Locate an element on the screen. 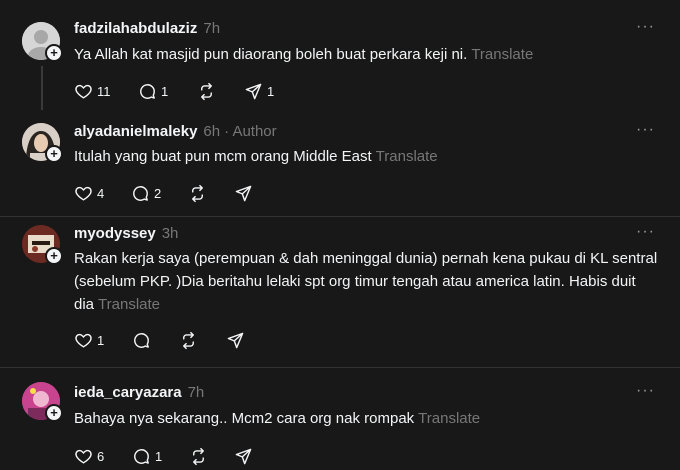 The width and height of the screenshot is (680, 470). username: fadzilahabdulaziz is located at coordinates (135, 28).